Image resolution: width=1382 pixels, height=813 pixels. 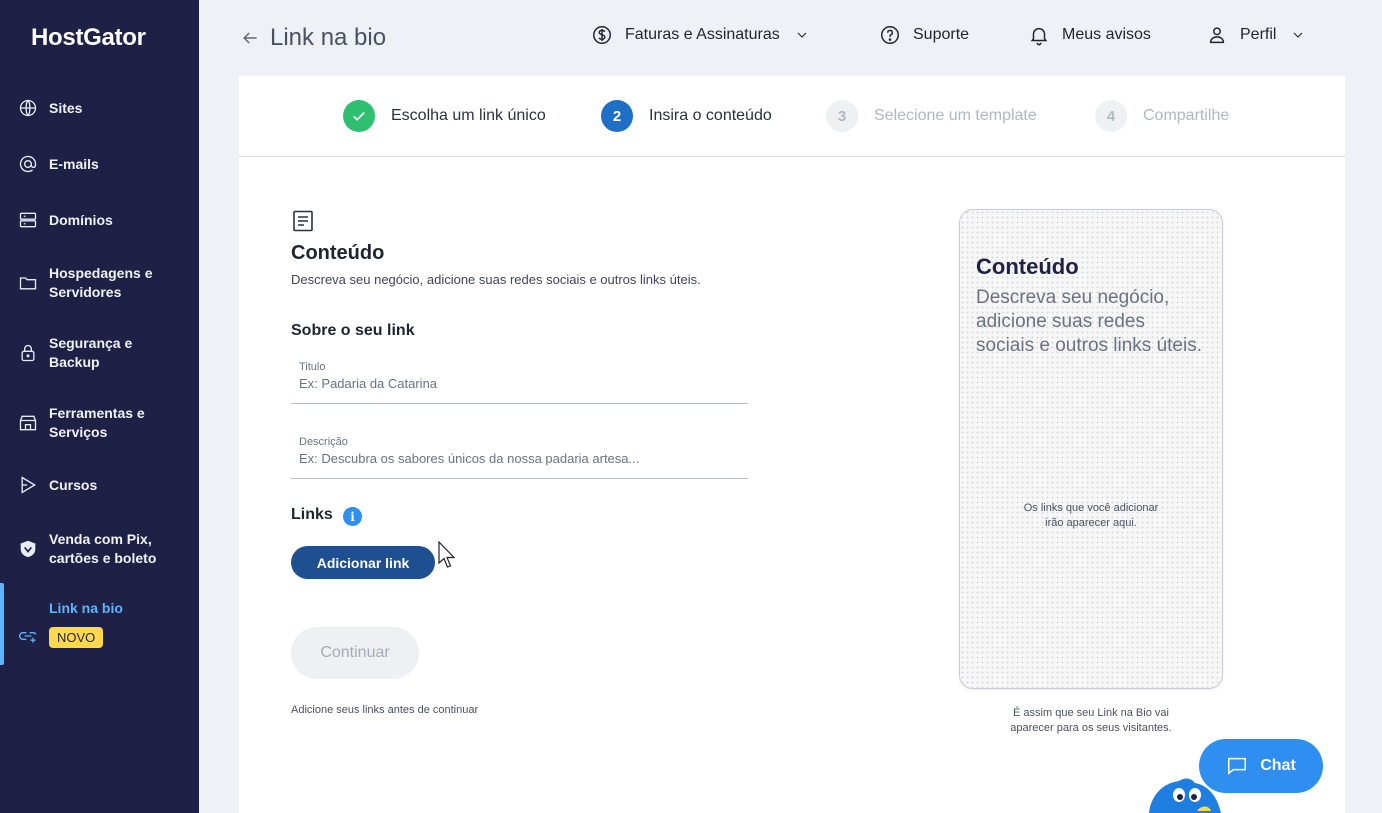 I want to click on step-number: 2, so click(x=617, y=116).